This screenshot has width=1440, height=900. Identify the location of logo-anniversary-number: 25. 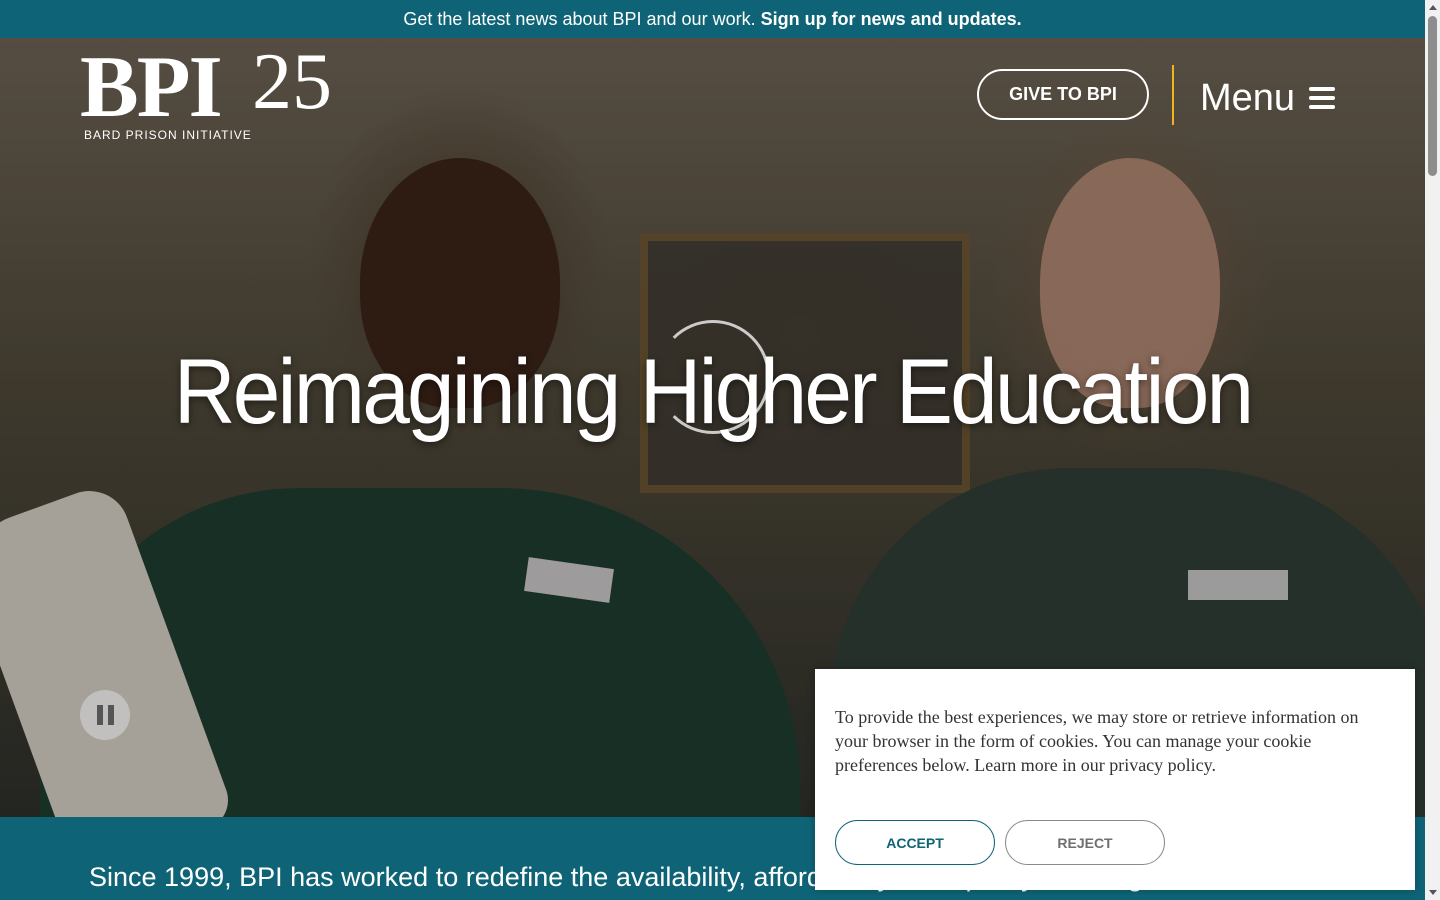
(292, 82).